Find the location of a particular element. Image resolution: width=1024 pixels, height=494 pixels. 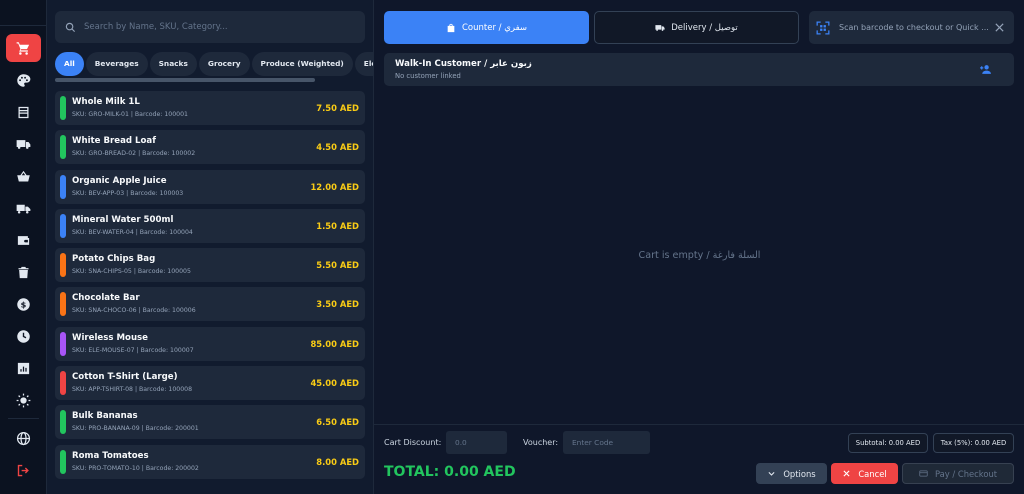

product-name: White Bread Loaf is located at coordinates (114, 141).